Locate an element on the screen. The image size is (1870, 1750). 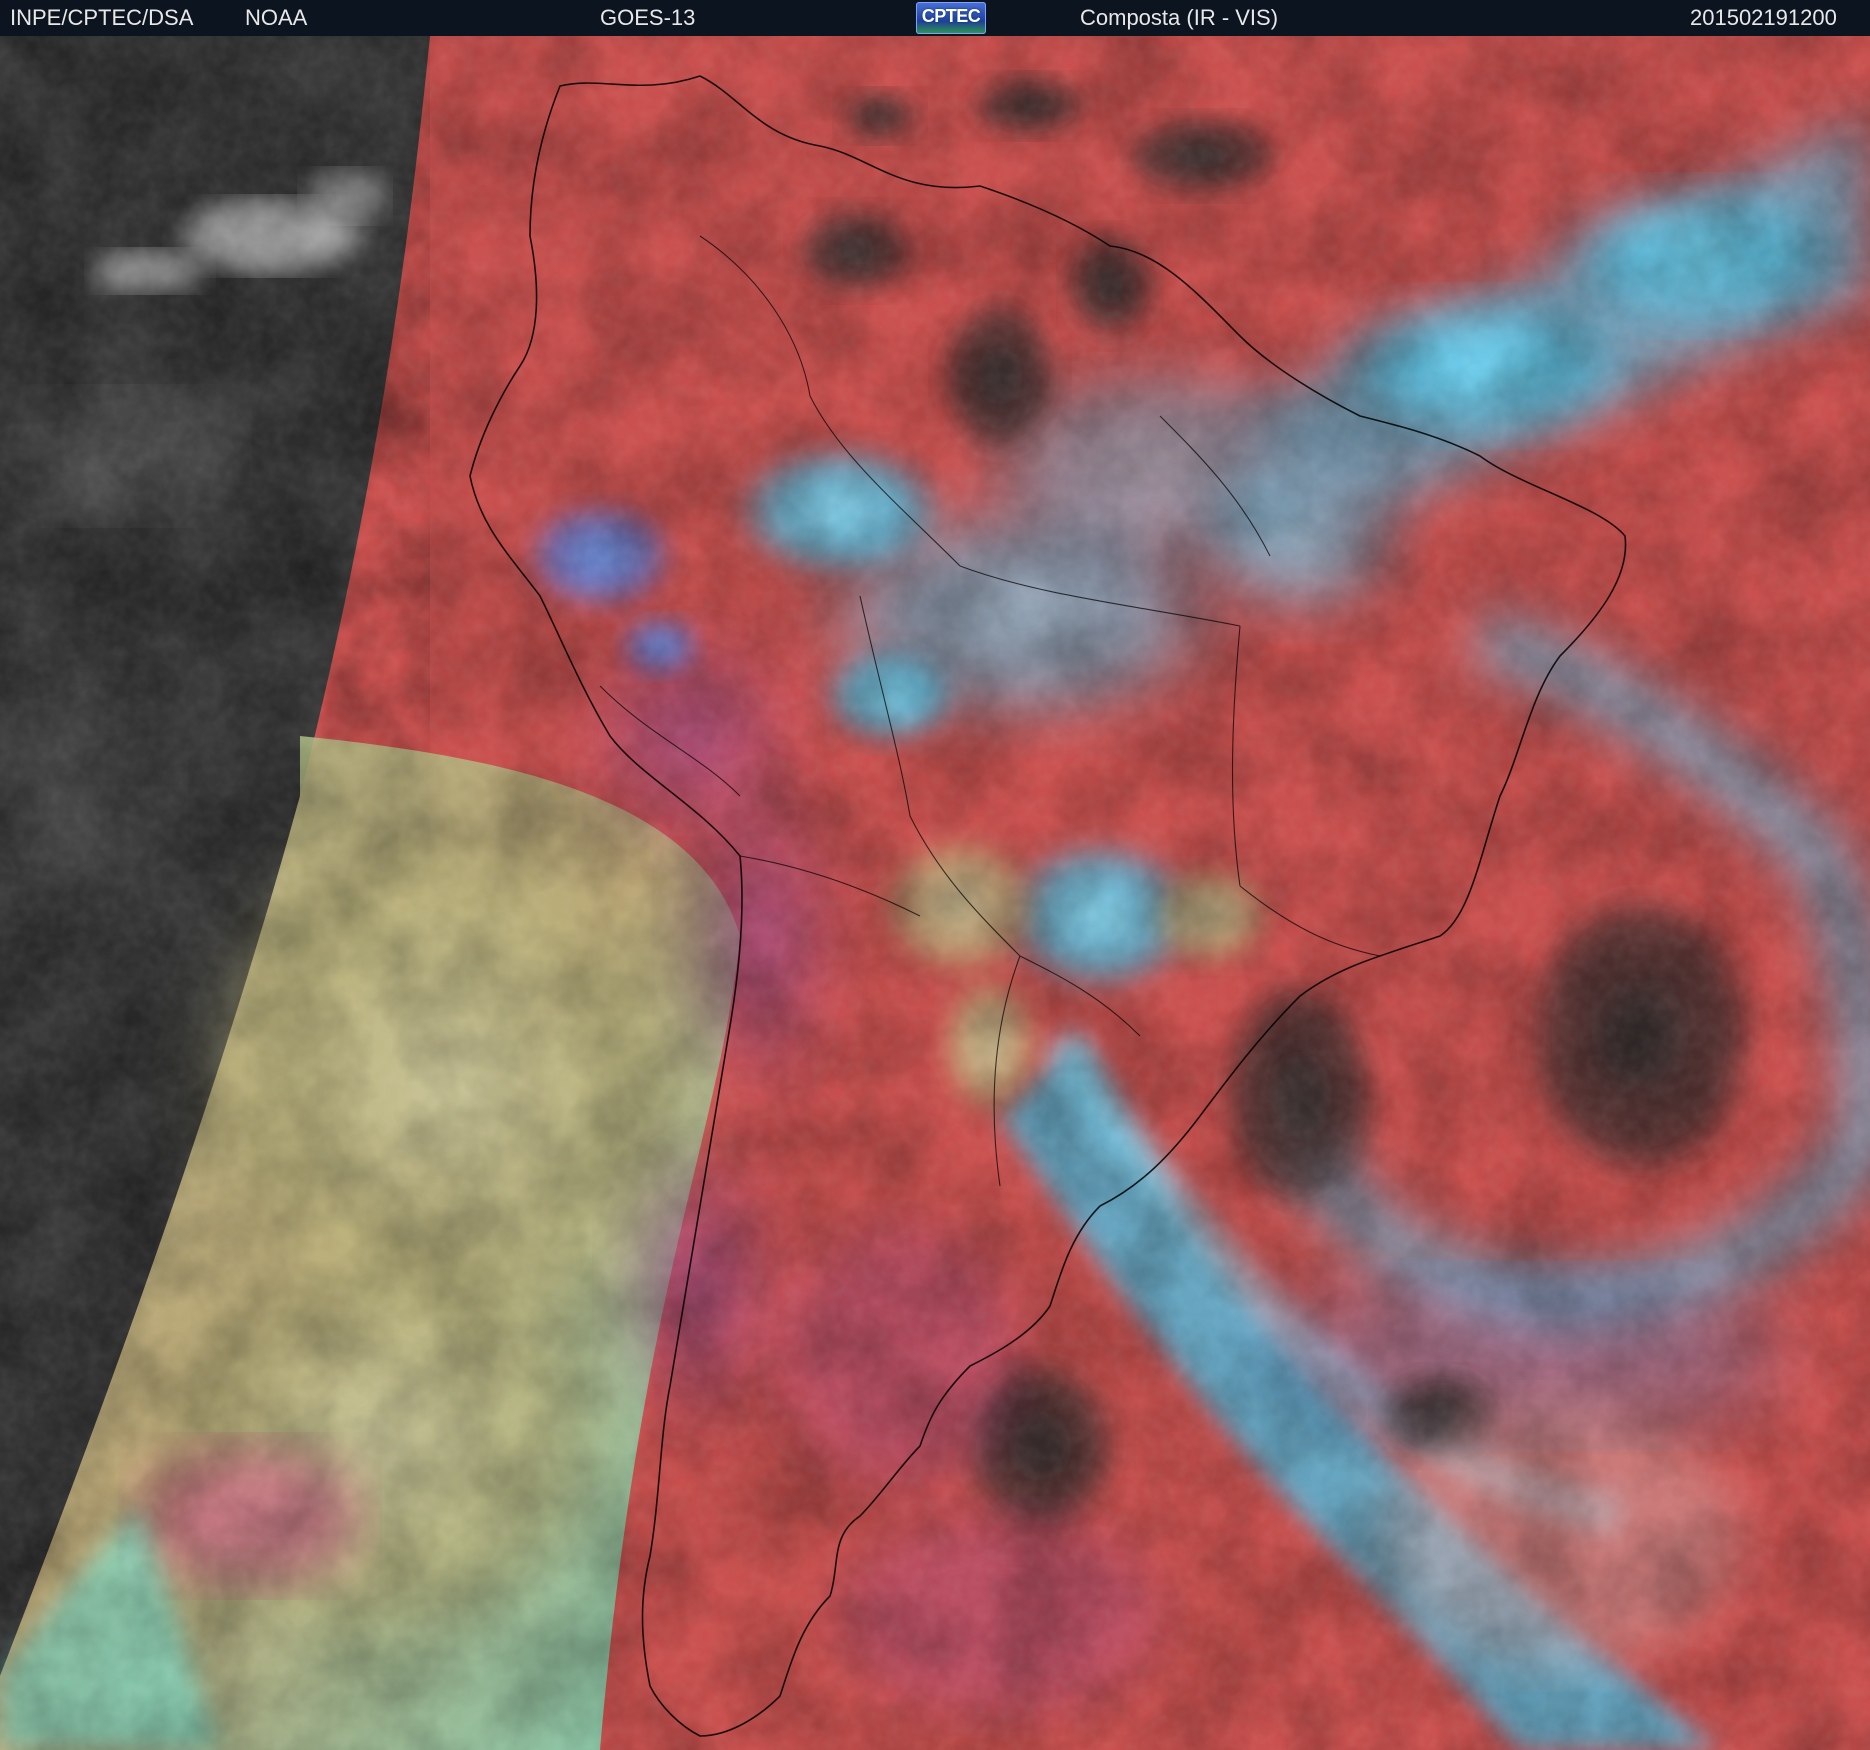
cptec-logo: CPTEC is located at coordinates (951, 18).